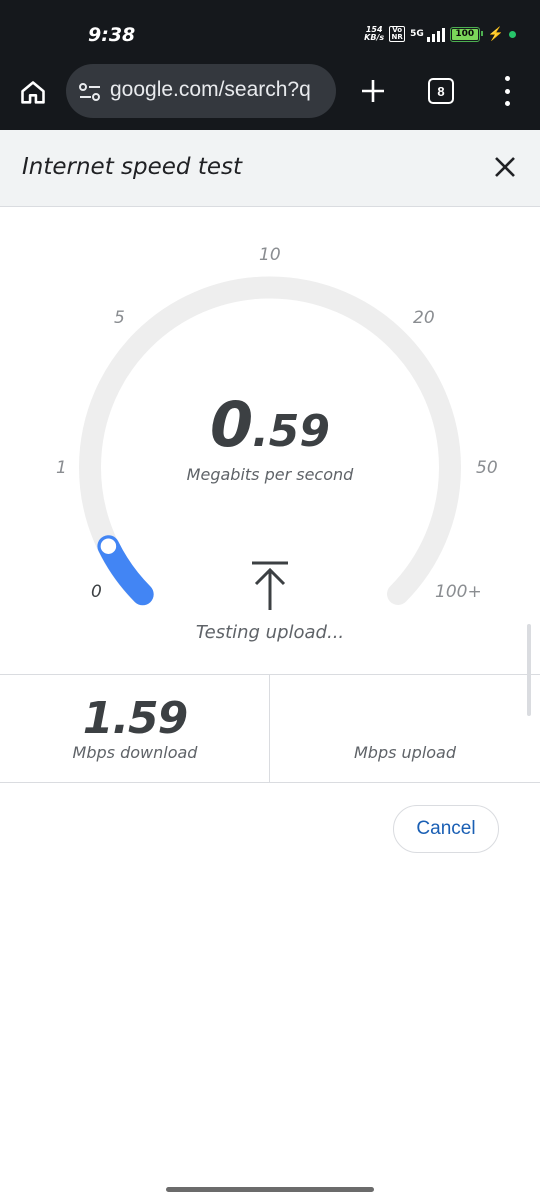 This screenshot has width=540, height=1200. Describe the element at coordinates (119, 318) in the screenshot. I see `gauge-tick-label: 5` at that location.